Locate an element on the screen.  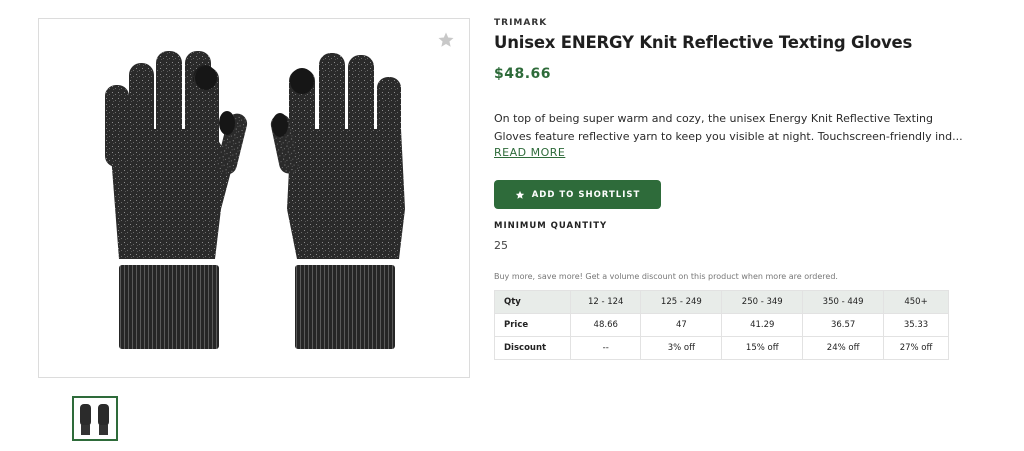
product-thumbnail is located at coordinates (95, 418).